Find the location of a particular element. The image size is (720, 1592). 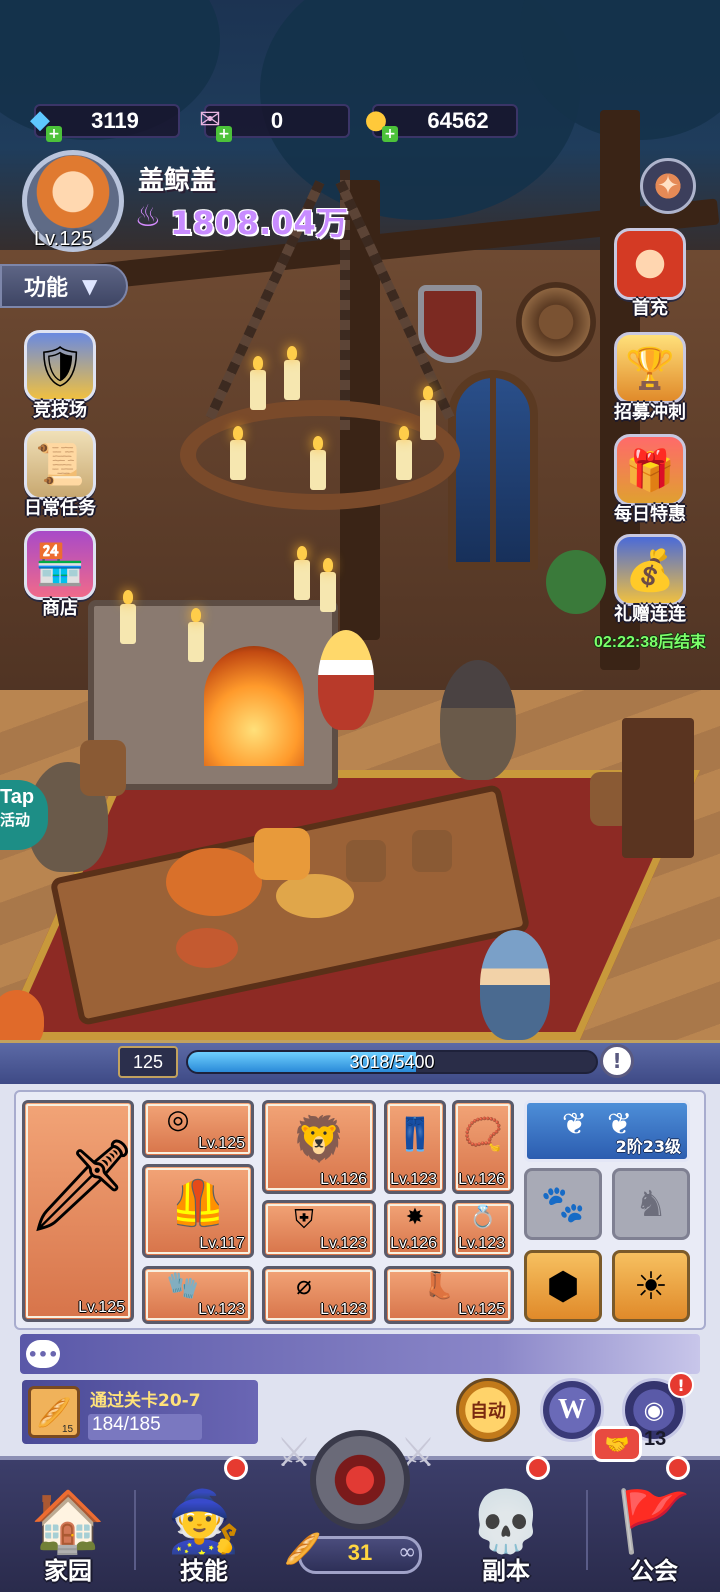

equip-slot-pants: 👖 Lv.123 is located at coordinates (415, 1147).